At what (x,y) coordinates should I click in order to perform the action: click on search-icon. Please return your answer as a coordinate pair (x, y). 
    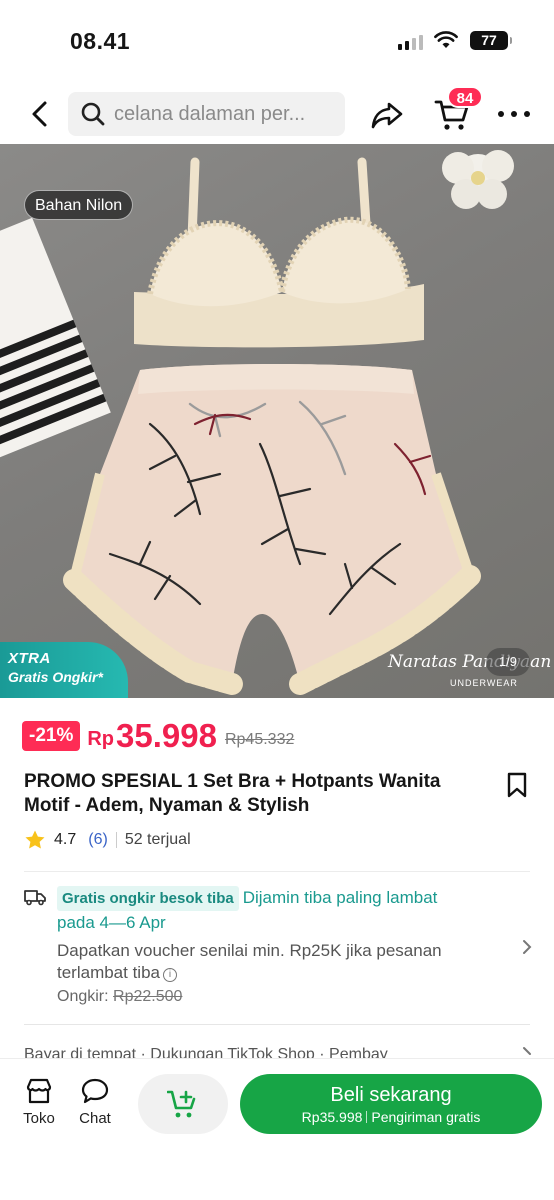
    Looking at the image, I should click on (93, 114).